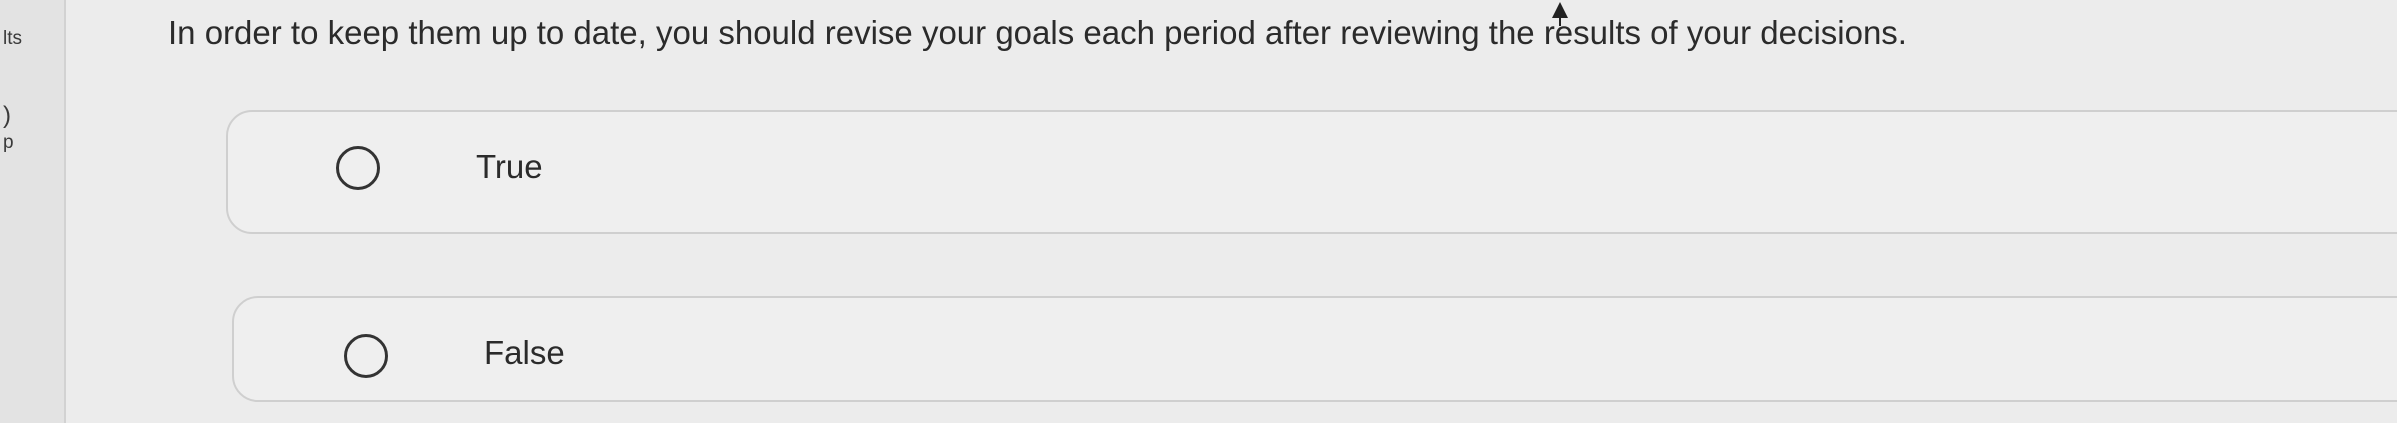  What do you see at coordinates (7, 115) in the screenshot?
I see `sidebar-fragment-text: )` at bounding box center [7, 115].